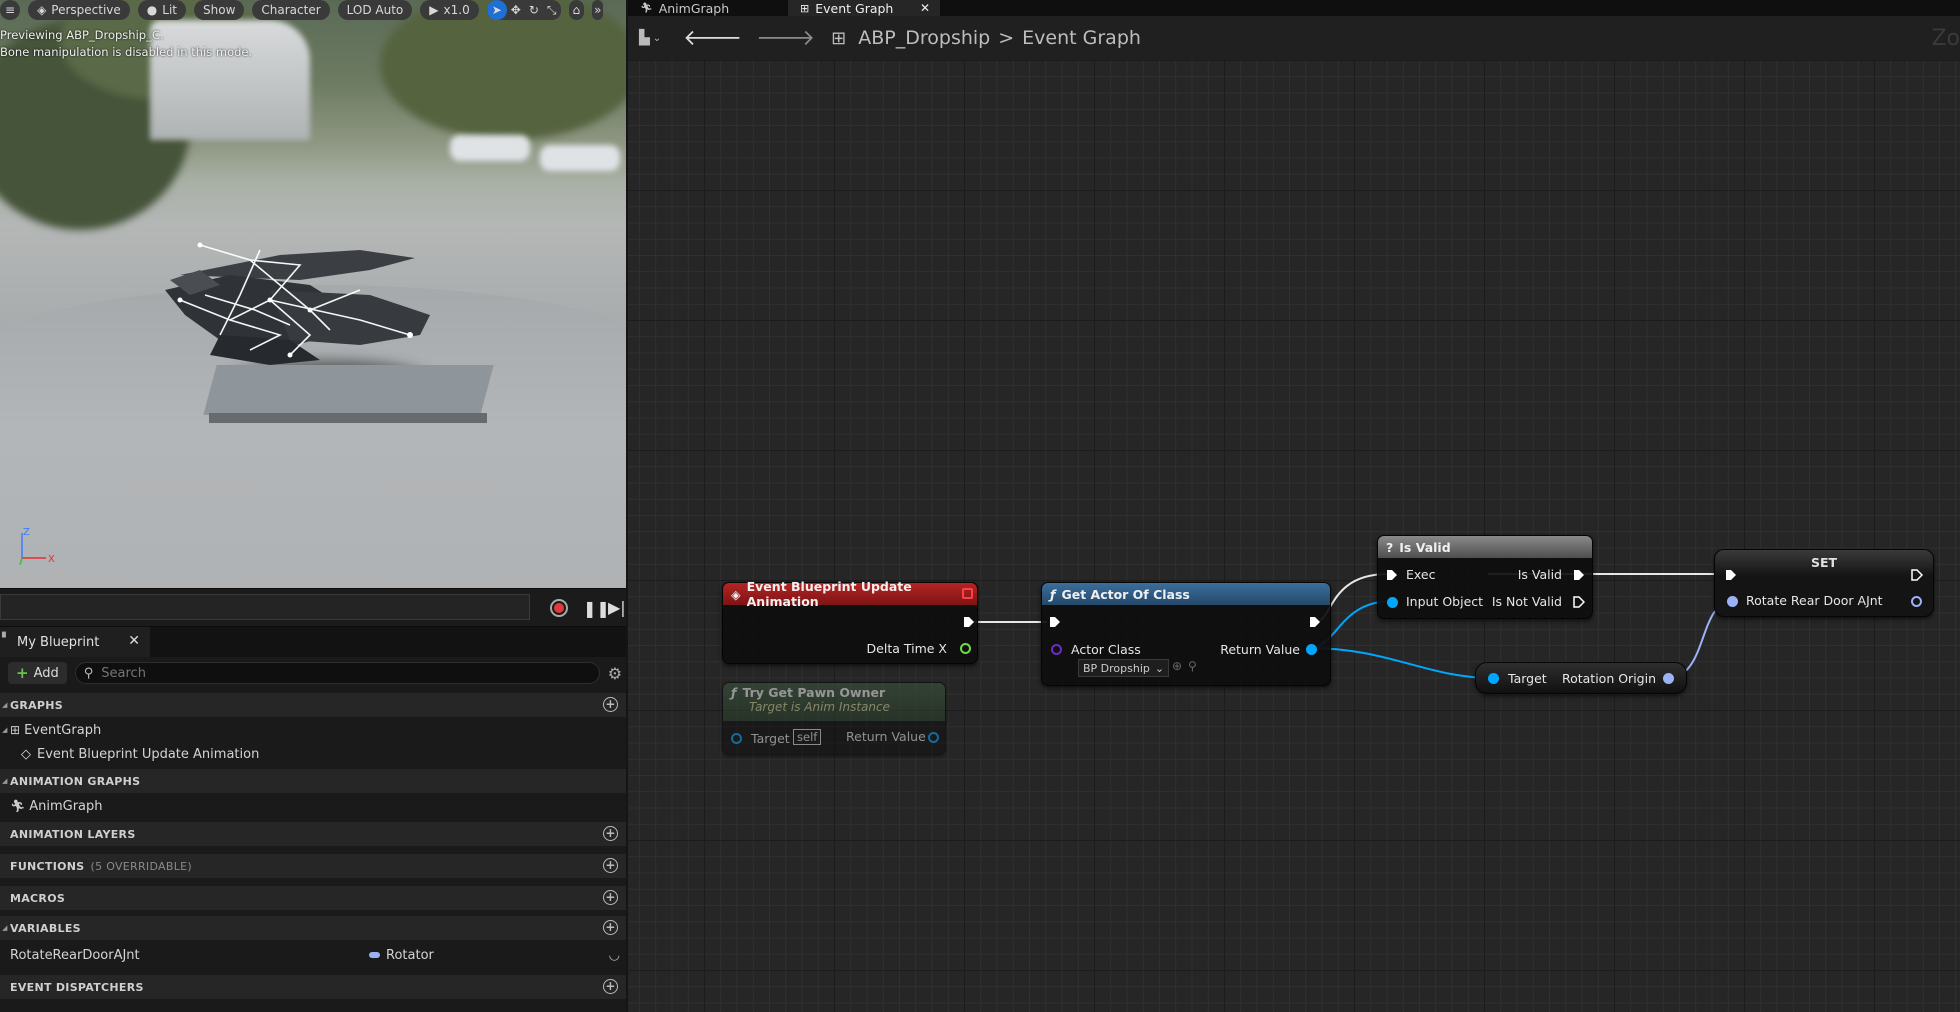 The height and width of the screenshot is (1012, 1960). Describe the element at coordinates (1186, 594) in the screenshot. I see `node-header: ƒ Get Actor Of Class` at that location.